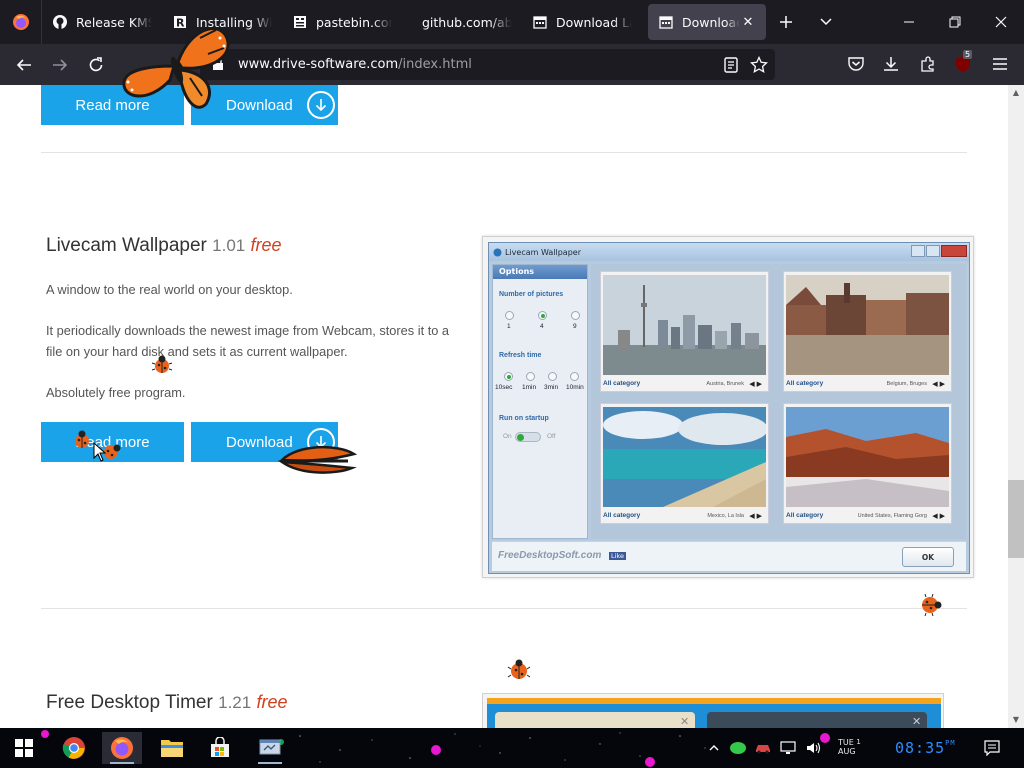  I want to click on taskbar-microsoft-store, so click(220, 748).